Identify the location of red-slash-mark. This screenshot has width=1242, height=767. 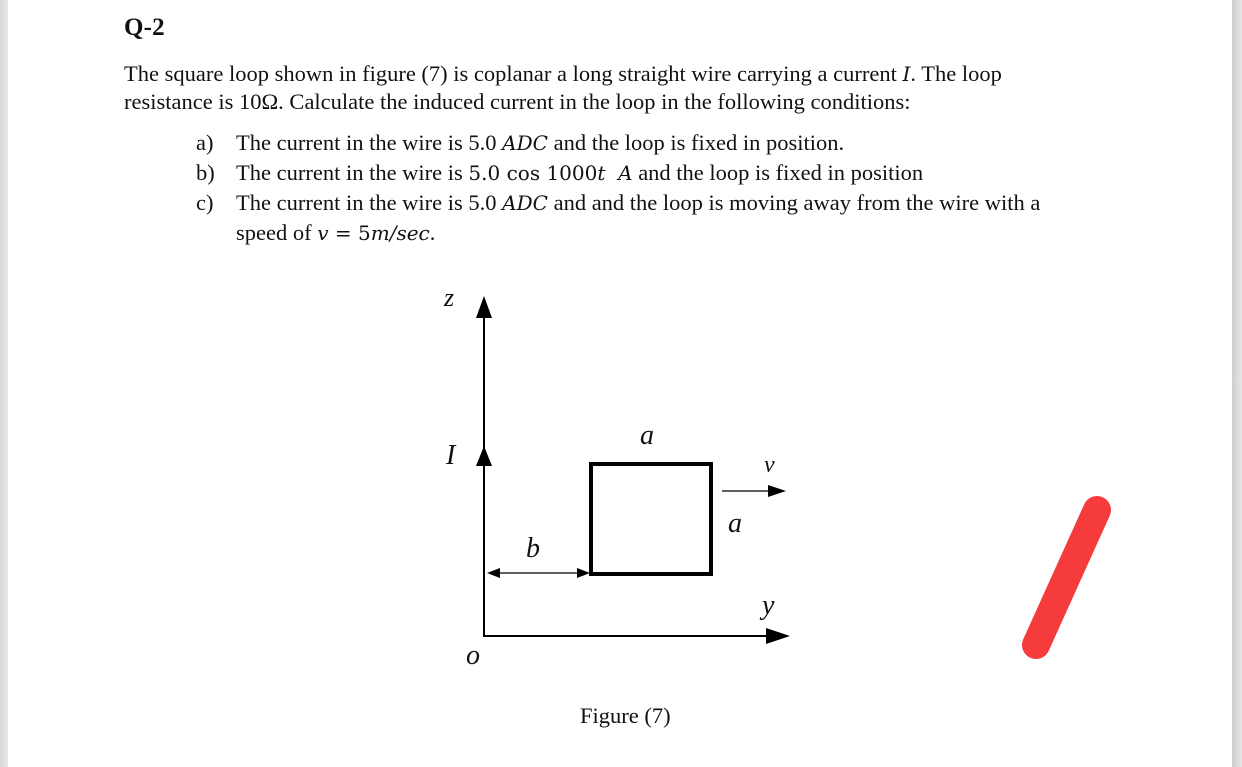
(1066, 577).